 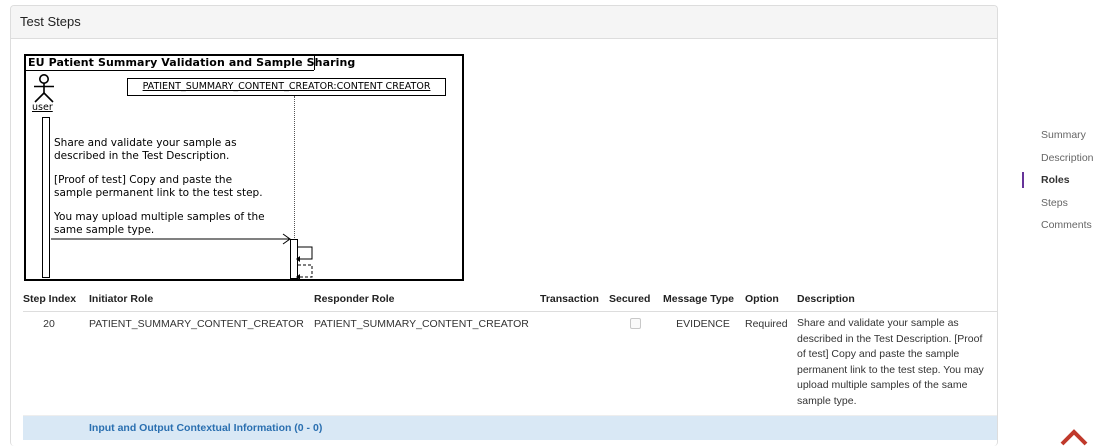 I want to click on cell-step-index: 20, so click(x=56, y=363).